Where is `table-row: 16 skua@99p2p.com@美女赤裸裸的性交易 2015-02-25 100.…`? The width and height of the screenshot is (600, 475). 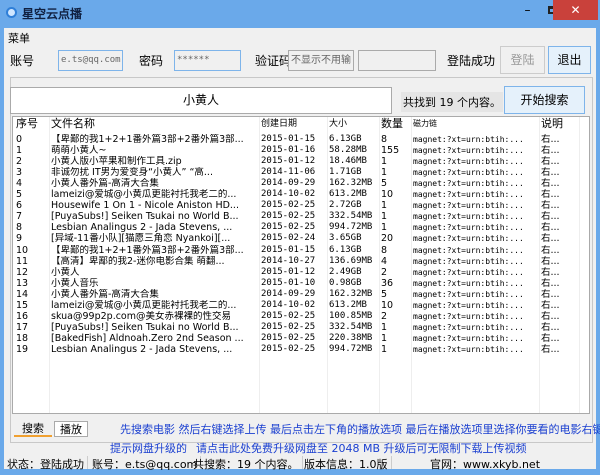
table-row: 16 skua@99p2p.com@美女赤裸裸的性交易 2015-02-25 100.… is located at coordinates (301, 316).